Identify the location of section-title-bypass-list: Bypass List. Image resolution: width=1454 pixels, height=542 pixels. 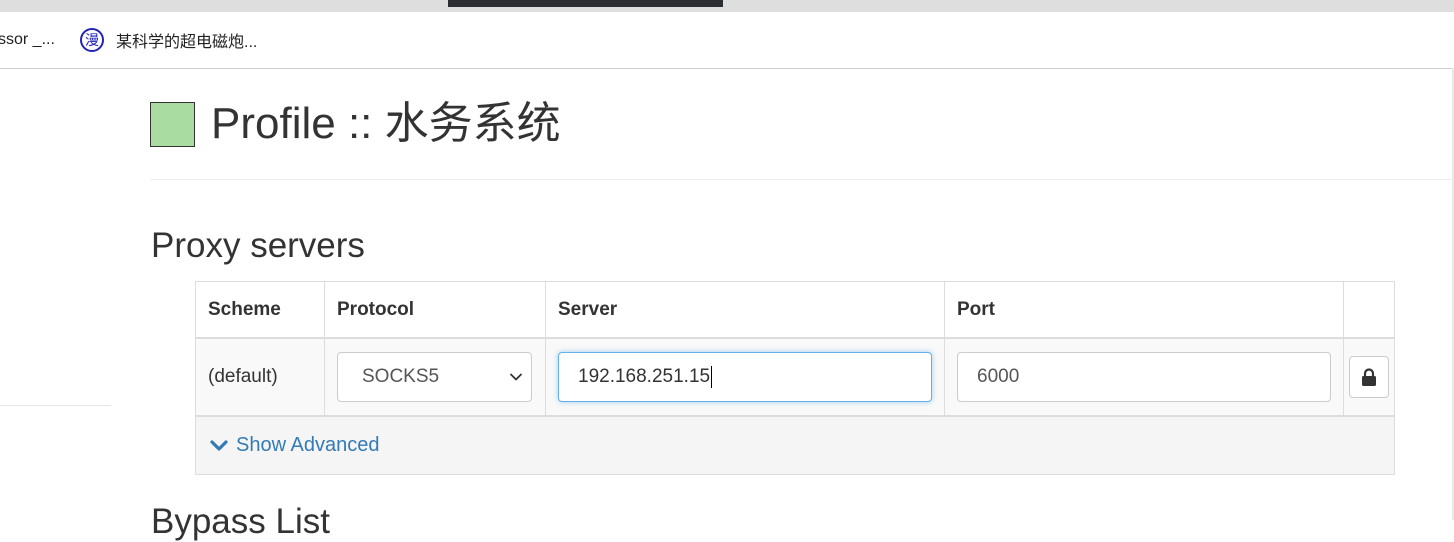
(240, 521).